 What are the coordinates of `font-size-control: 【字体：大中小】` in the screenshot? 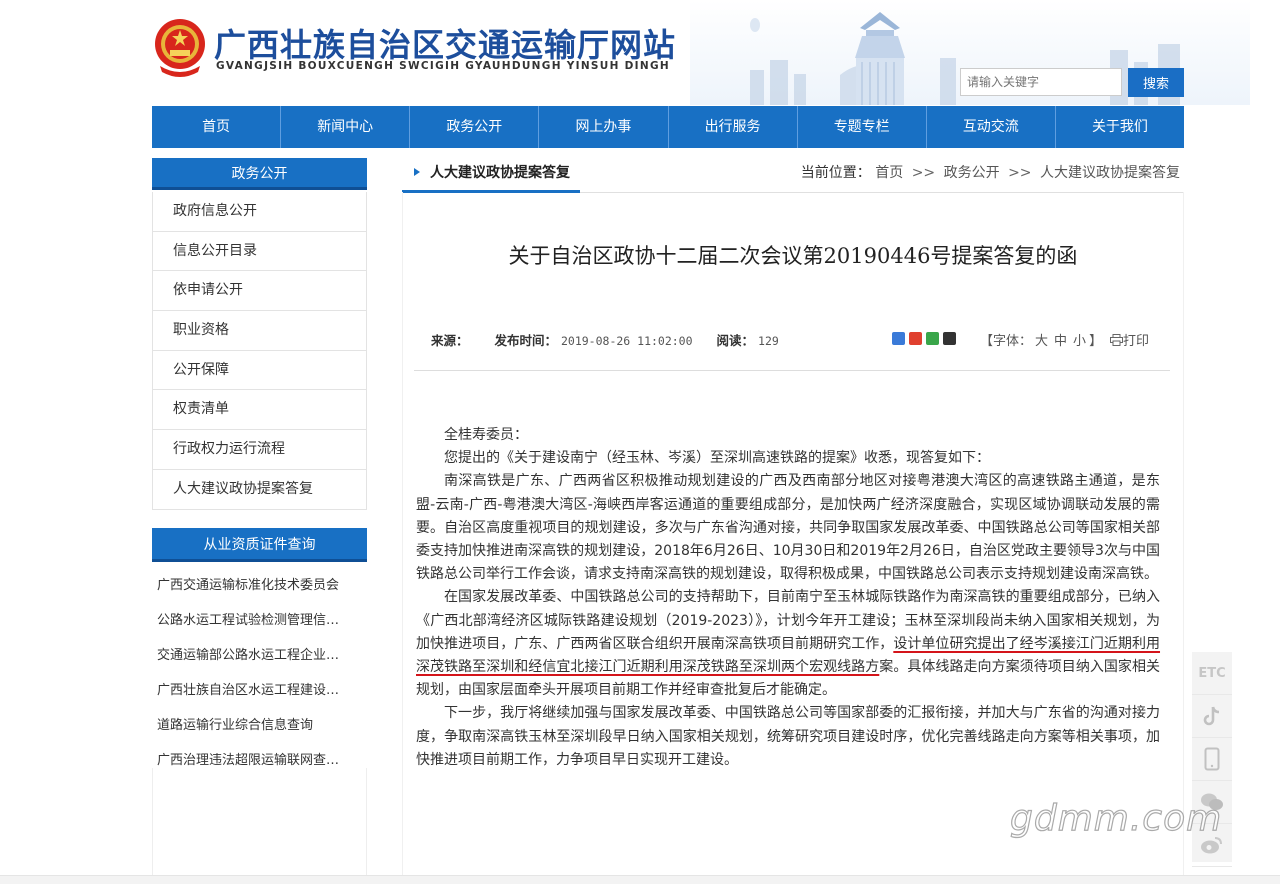 It's located at (1041, 339).